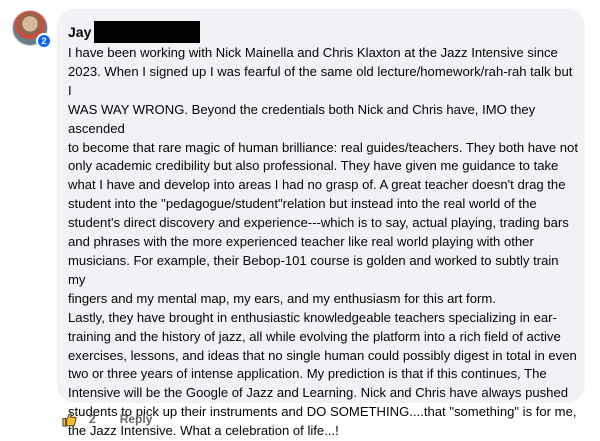  I want to click on thumbs-up-icon, so click(69, 419).